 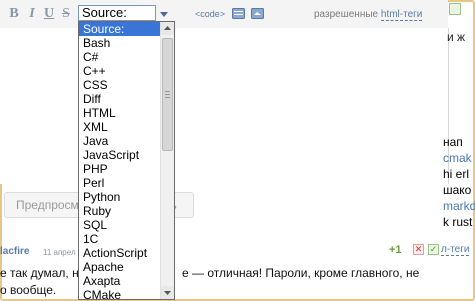 I want to click on side-text-line: cmak, so click(x=457, y=158).